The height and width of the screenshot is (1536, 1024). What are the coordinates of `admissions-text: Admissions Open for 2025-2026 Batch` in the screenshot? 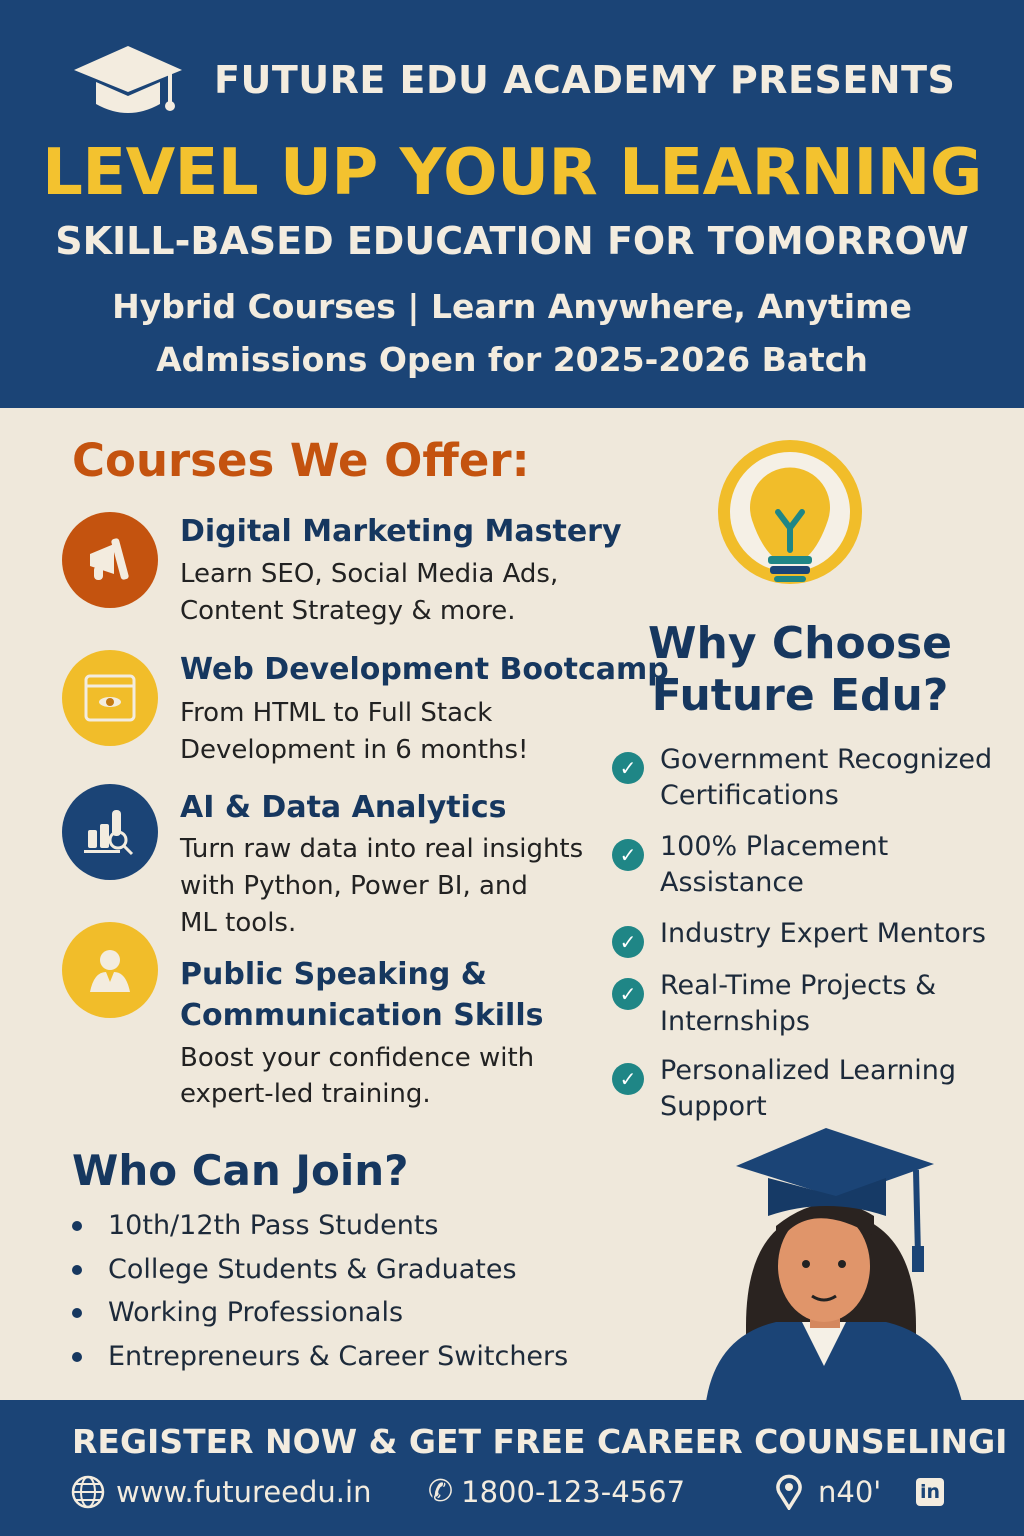 It's located at (512, 359).